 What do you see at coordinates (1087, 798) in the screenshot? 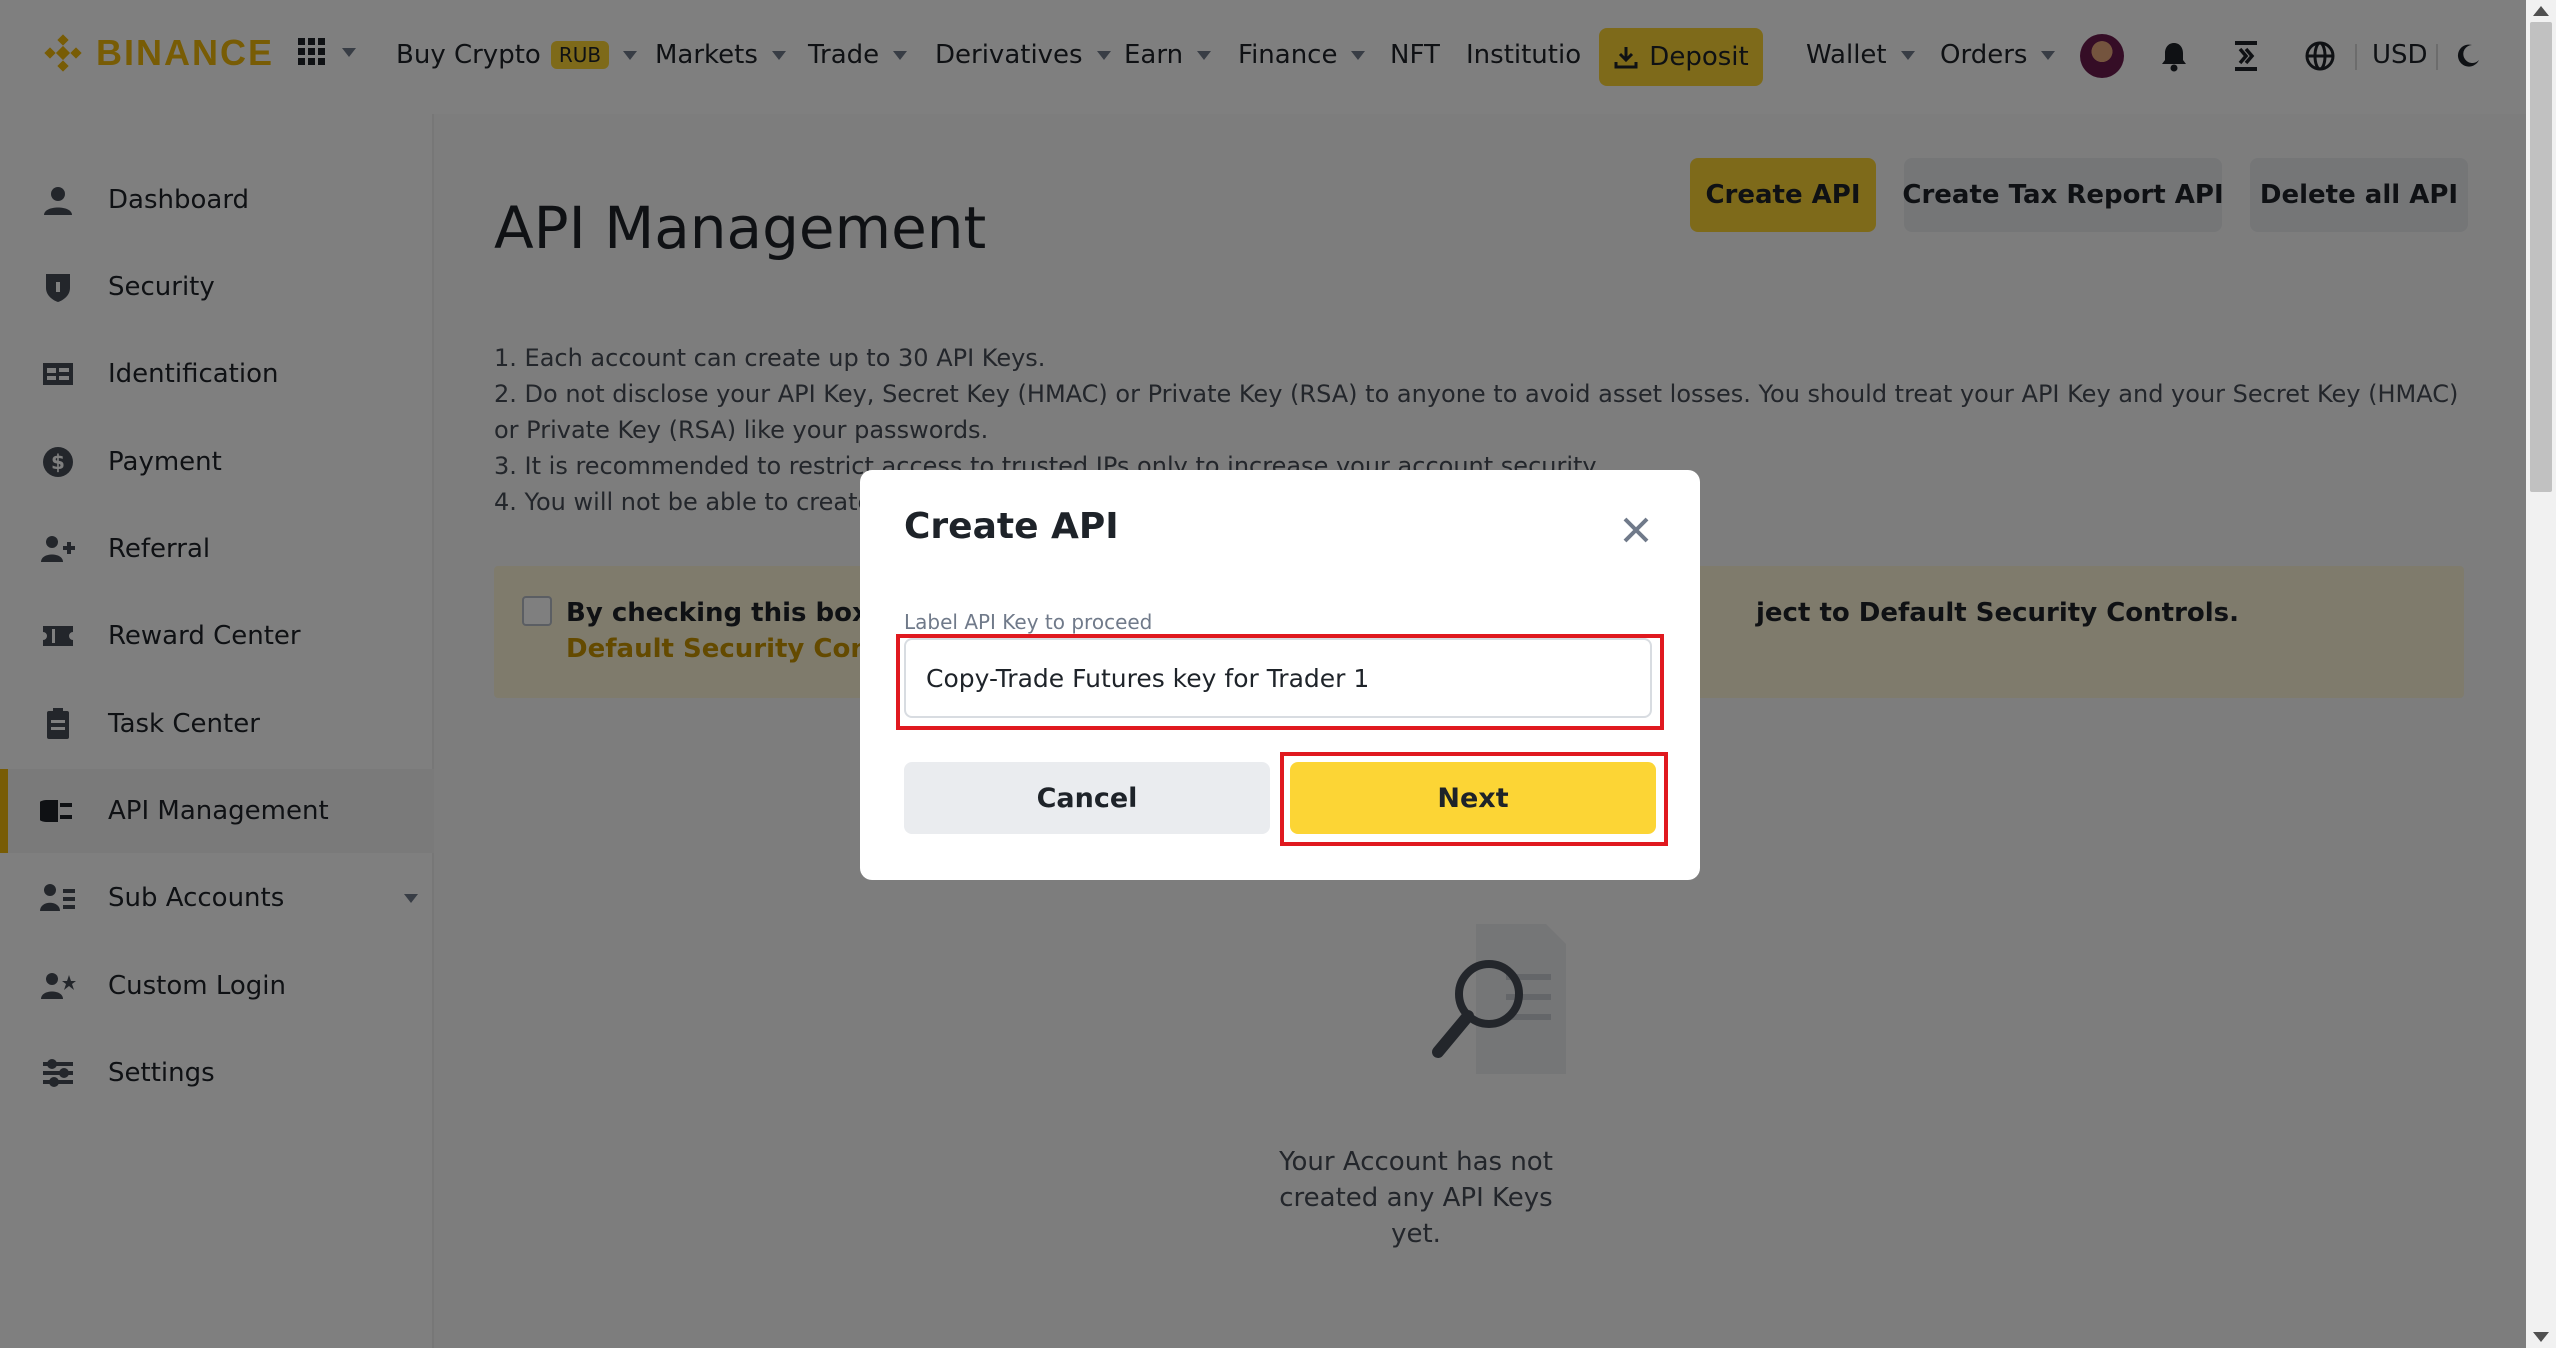
I see `cancel-button: Cancel` at bounding box center [1087, 798].